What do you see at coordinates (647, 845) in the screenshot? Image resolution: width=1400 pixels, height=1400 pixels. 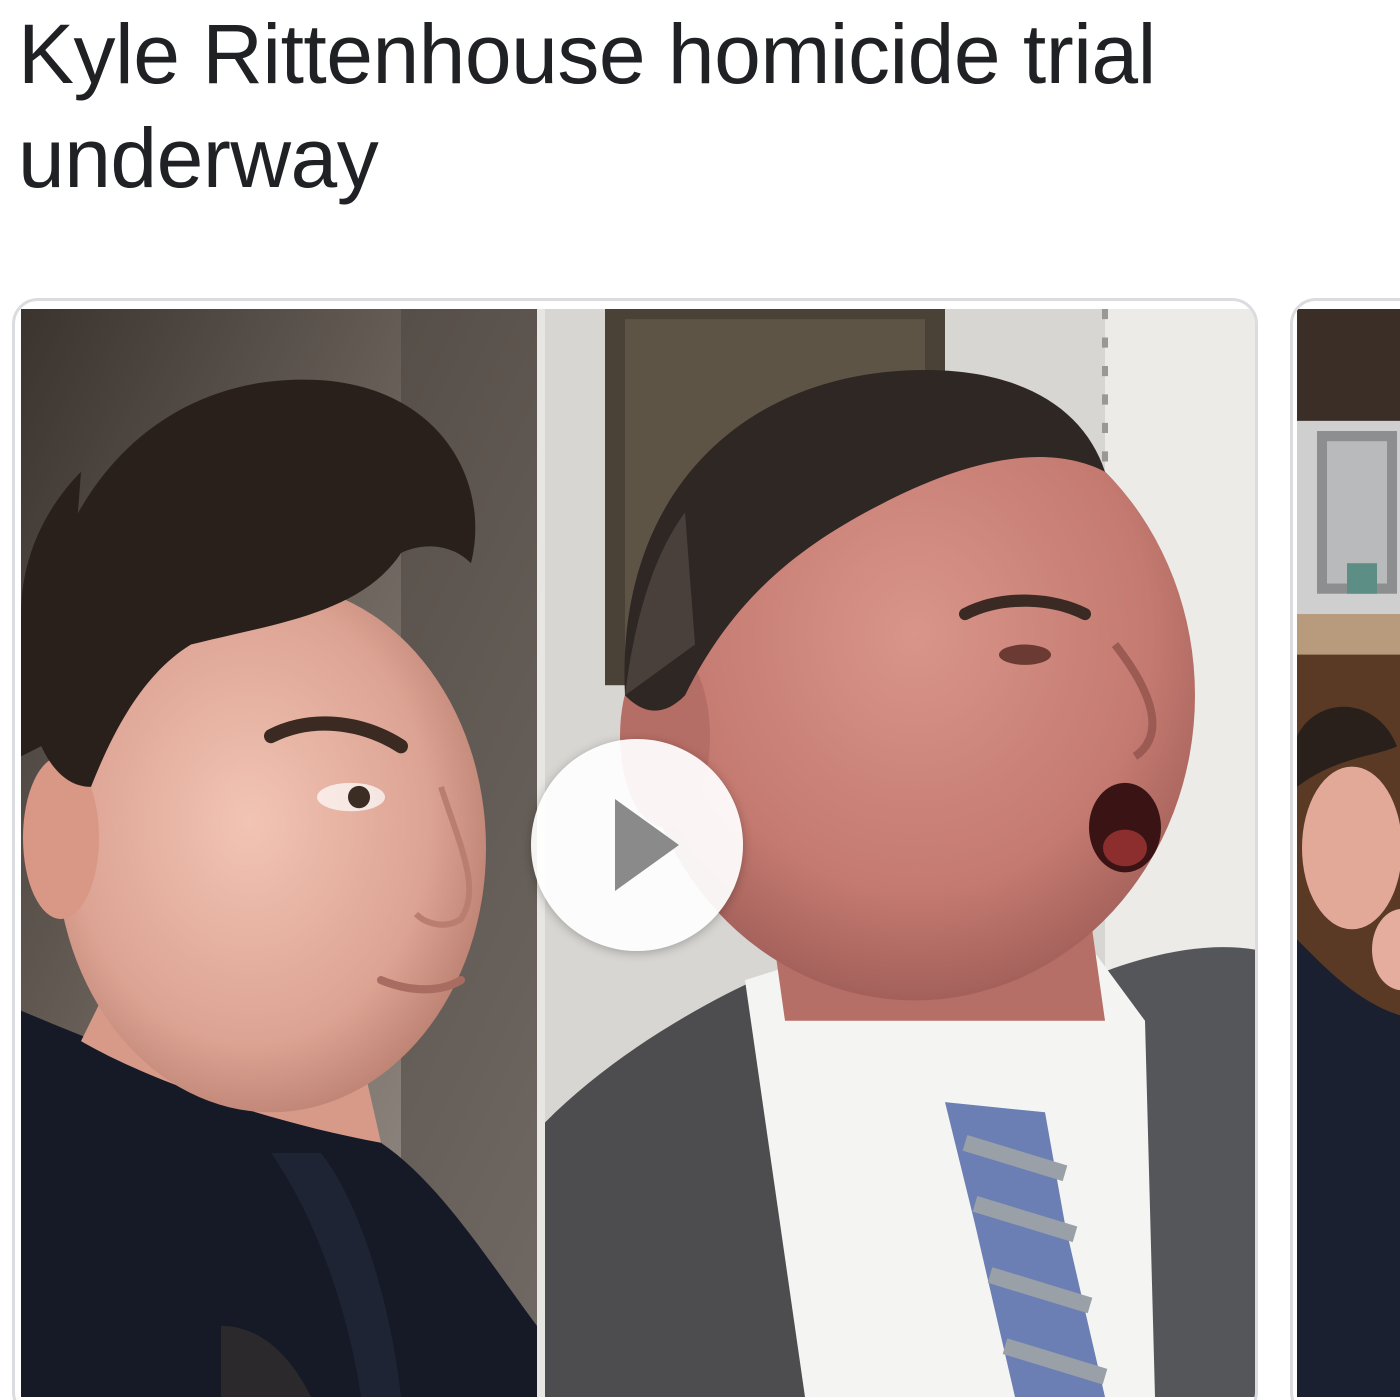 I see `play-icon` at bounding box center [647, 845].